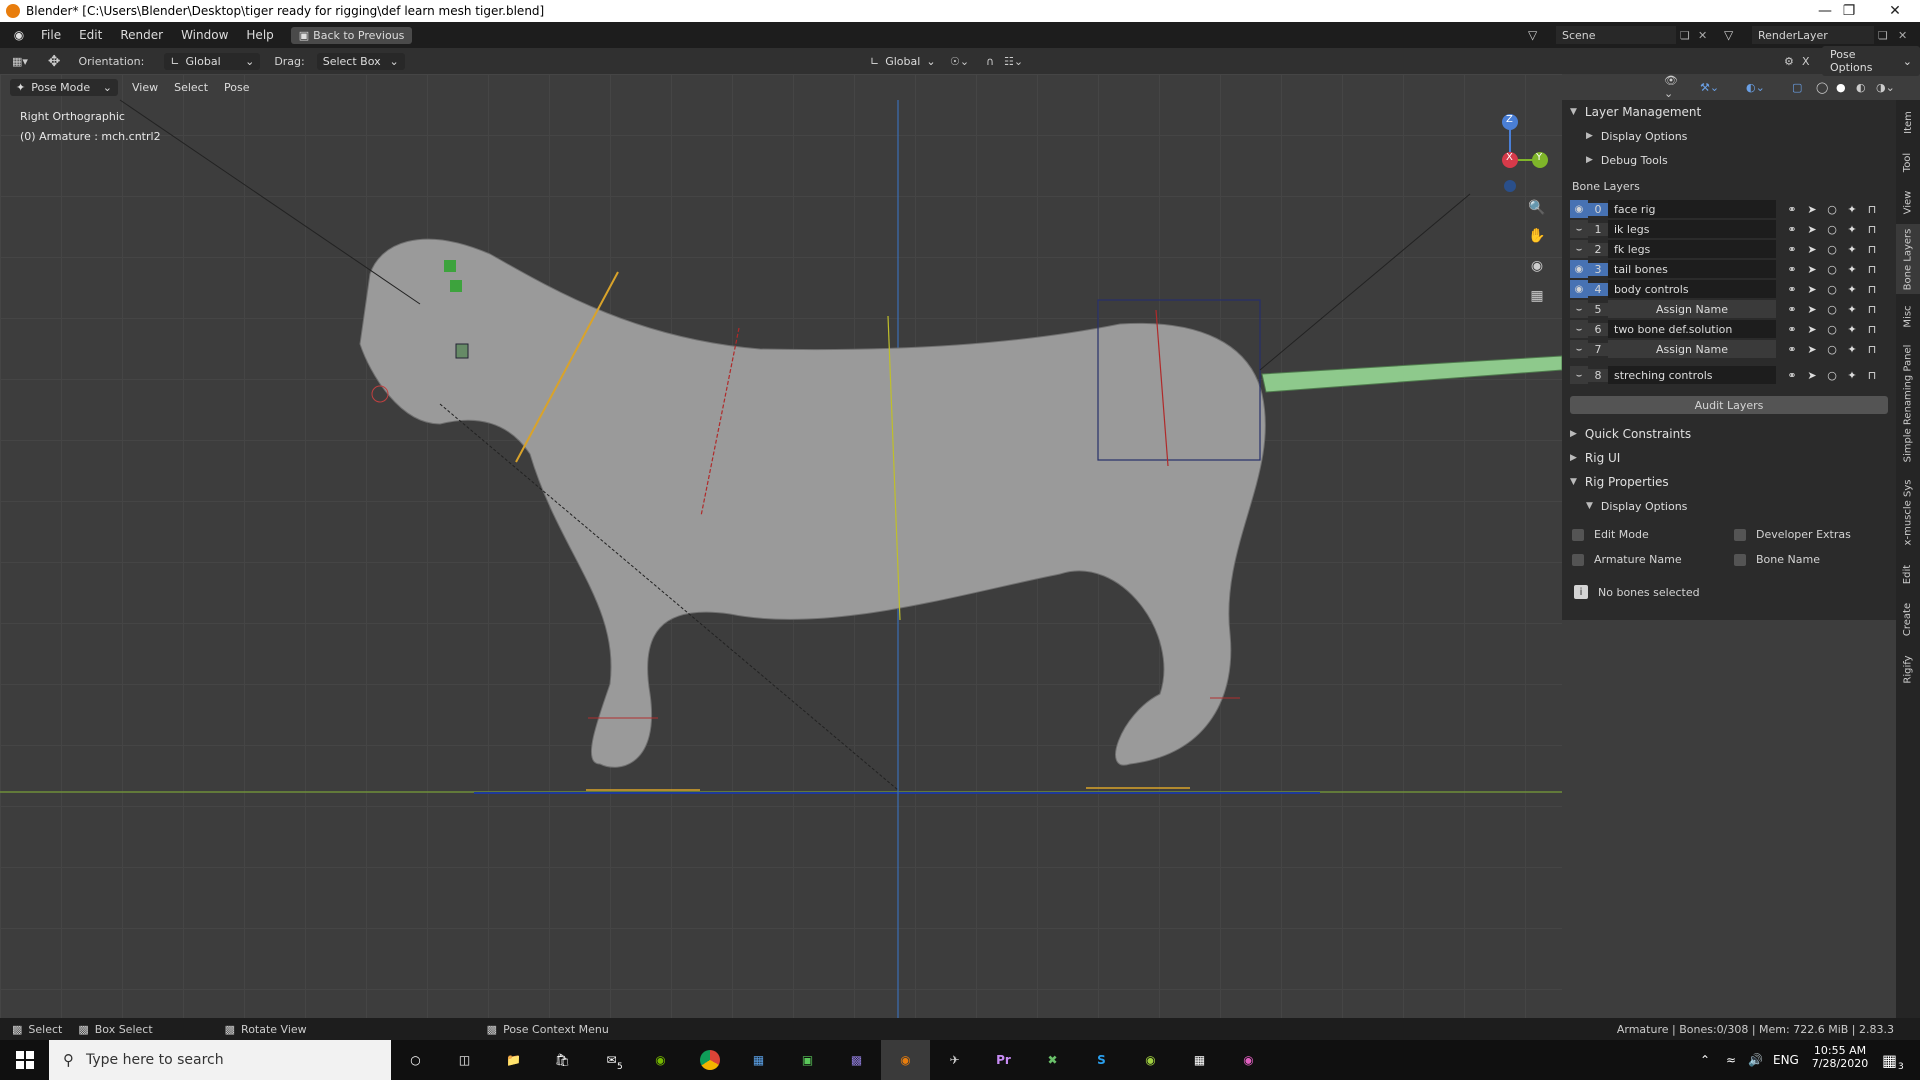 The image size is (1920, 1080). I want to click on scene-new-icon: ❏, so click(1685, 35).